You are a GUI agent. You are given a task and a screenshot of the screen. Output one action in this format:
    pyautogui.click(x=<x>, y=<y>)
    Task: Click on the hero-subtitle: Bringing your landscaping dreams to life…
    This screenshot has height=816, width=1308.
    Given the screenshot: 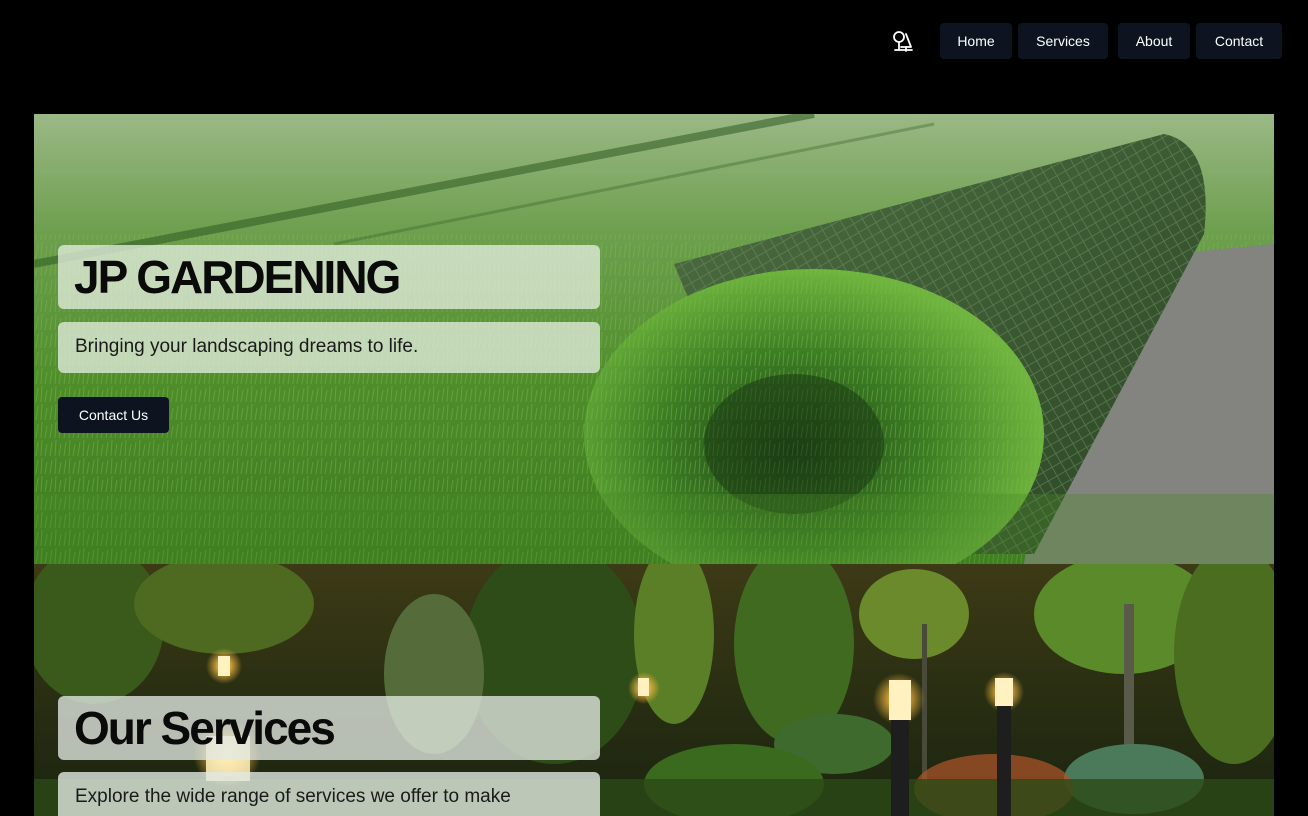 What is the action you would take?
    pyautogui.click(x=247, y=346)
    